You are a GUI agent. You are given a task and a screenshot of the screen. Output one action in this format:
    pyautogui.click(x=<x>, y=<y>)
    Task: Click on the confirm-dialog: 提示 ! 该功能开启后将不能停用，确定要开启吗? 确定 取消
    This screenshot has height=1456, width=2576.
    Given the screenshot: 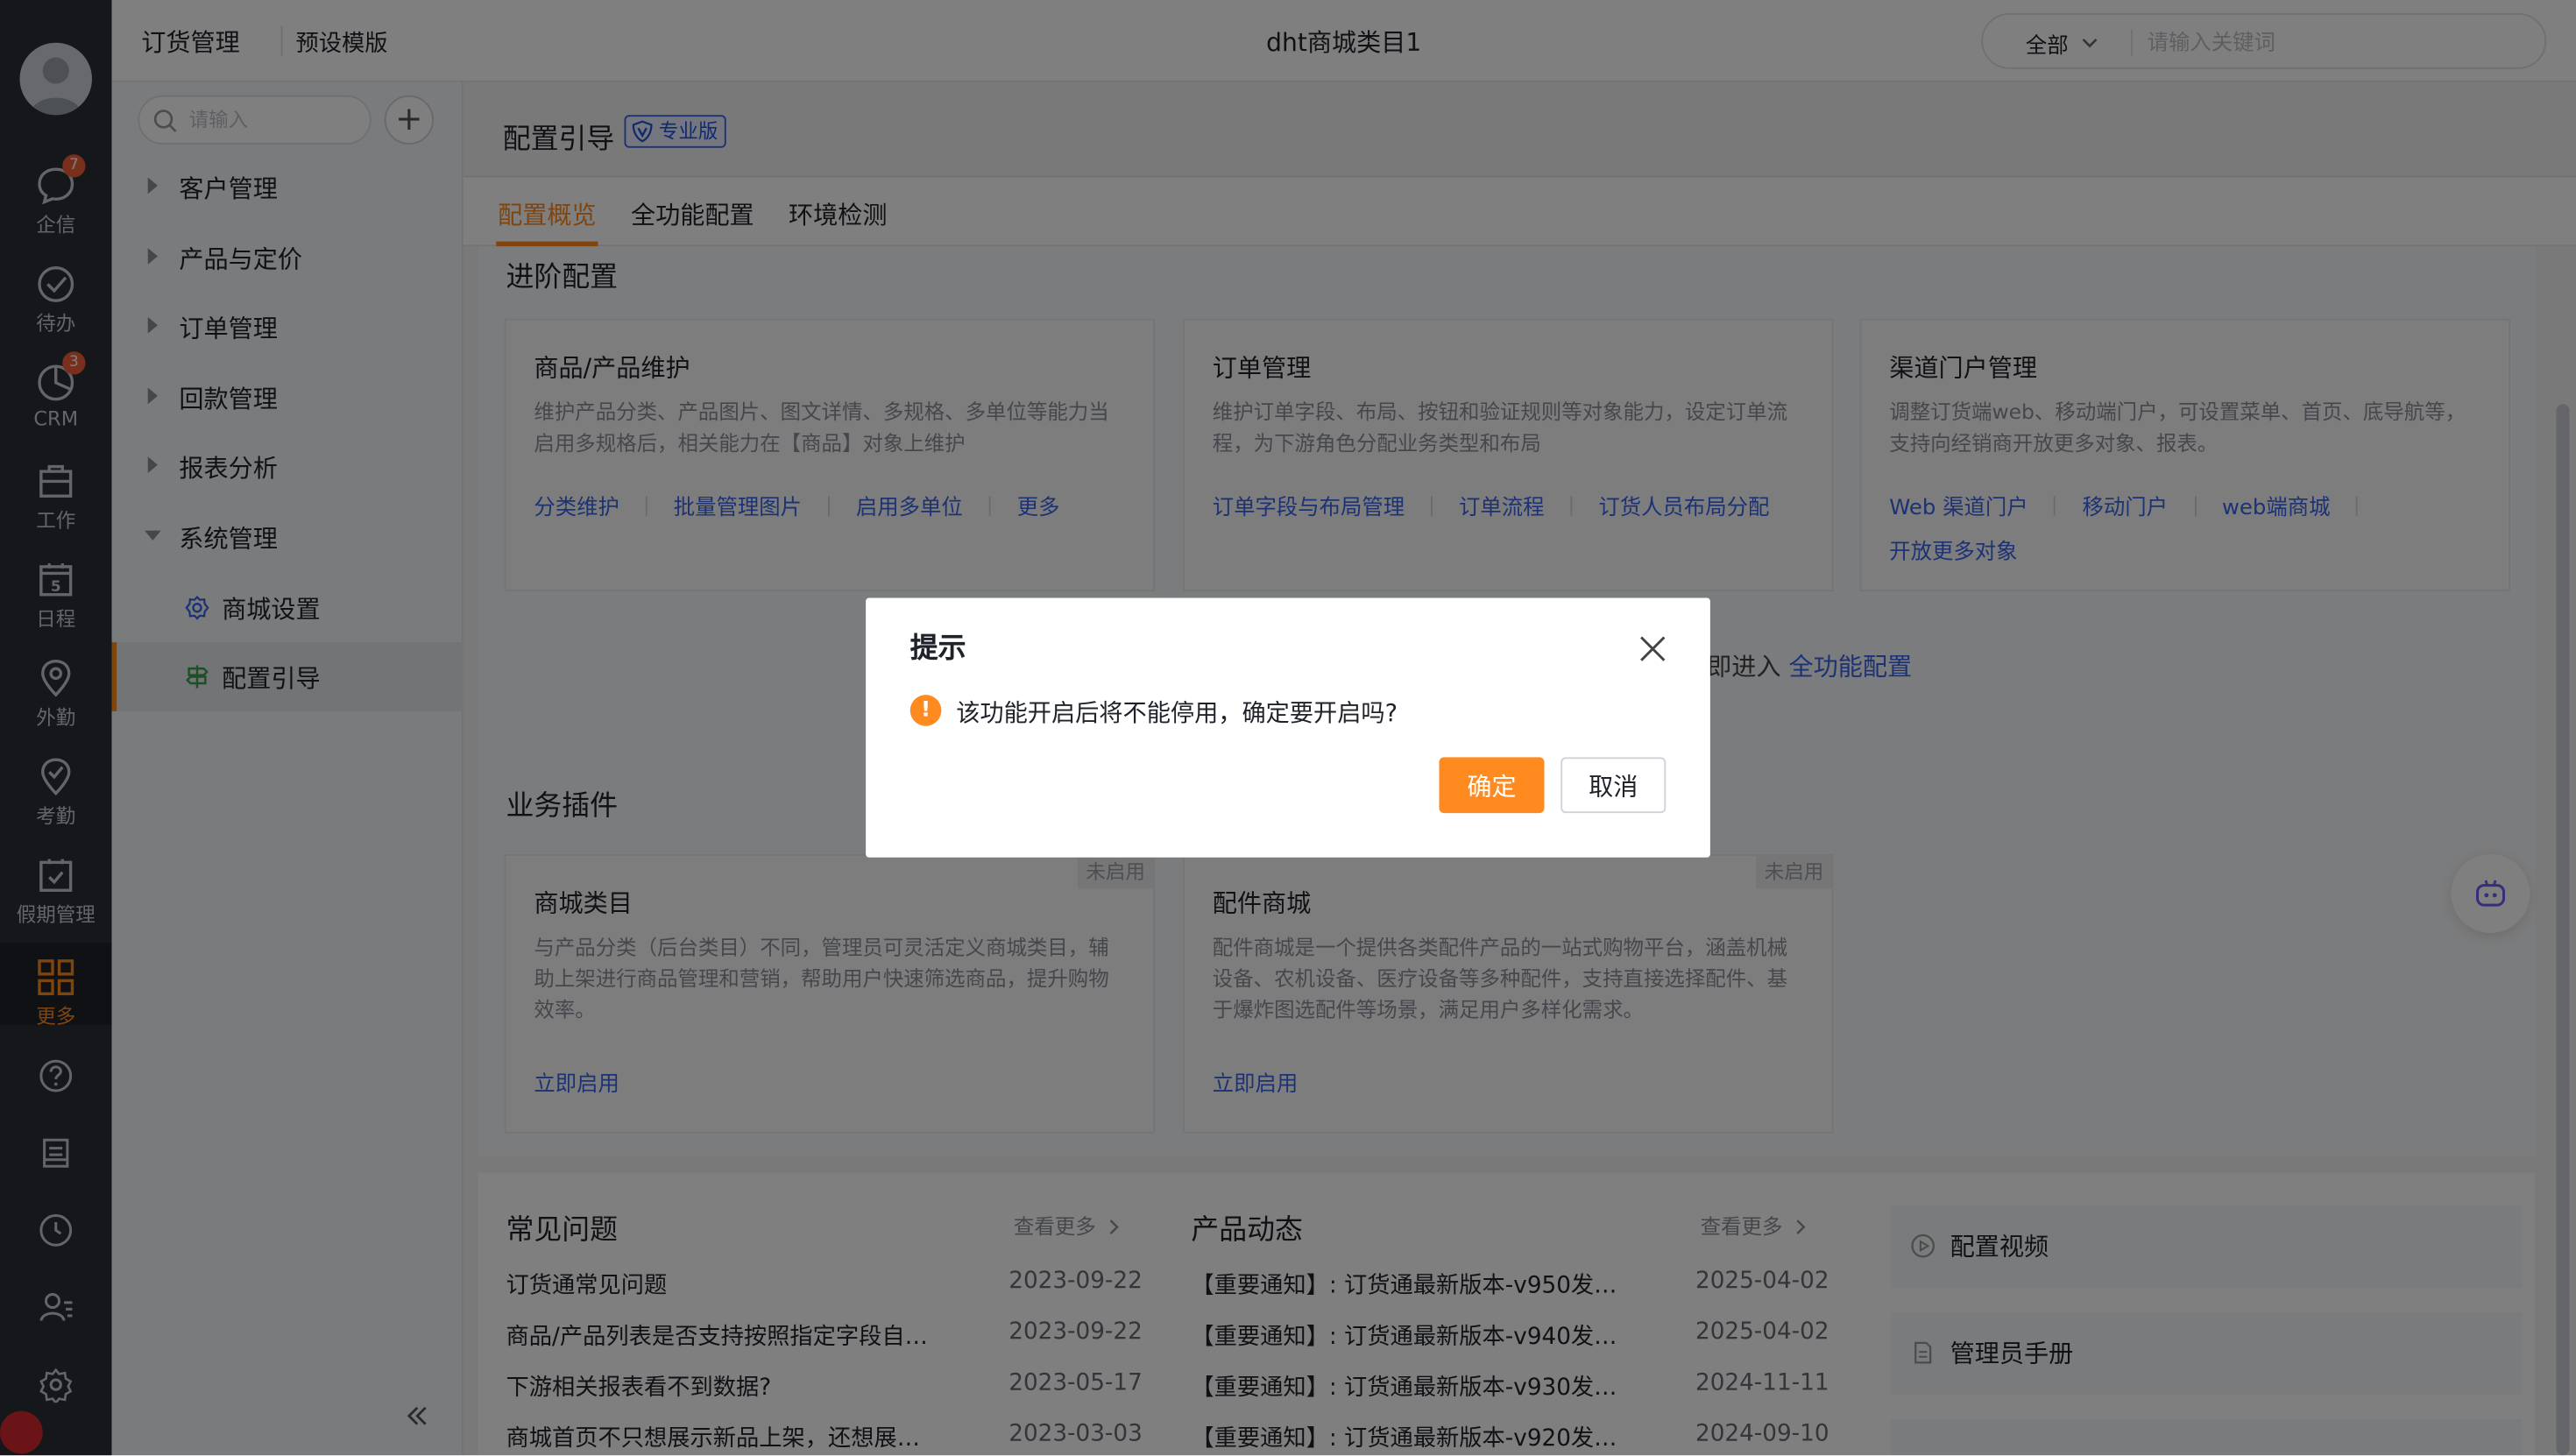 What is the action you would take?
    pyautogui.click(x=1288, y=727)
    